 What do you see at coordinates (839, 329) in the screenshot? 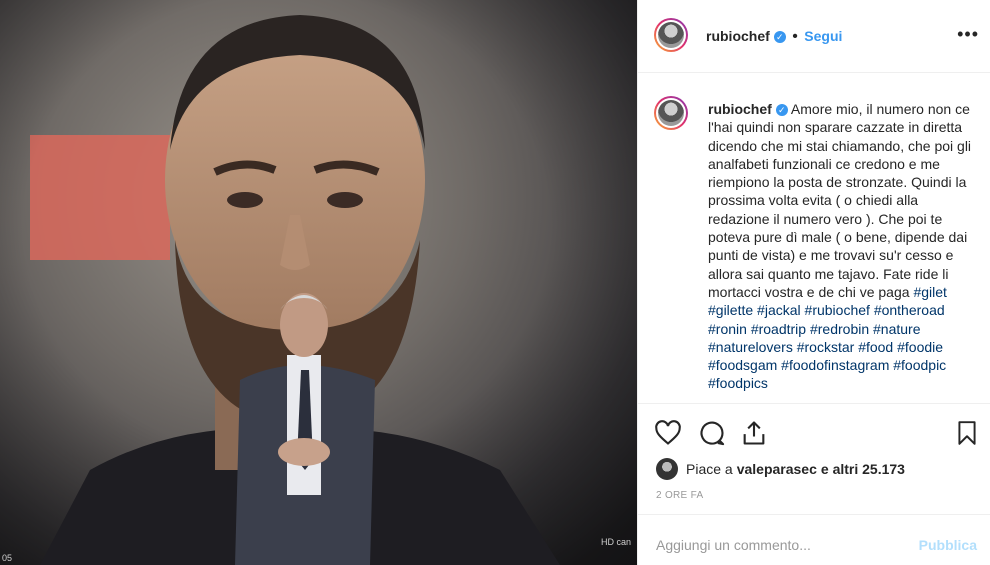
I see `hashtag-link: #redrobin` at bounding box center [839, 329].